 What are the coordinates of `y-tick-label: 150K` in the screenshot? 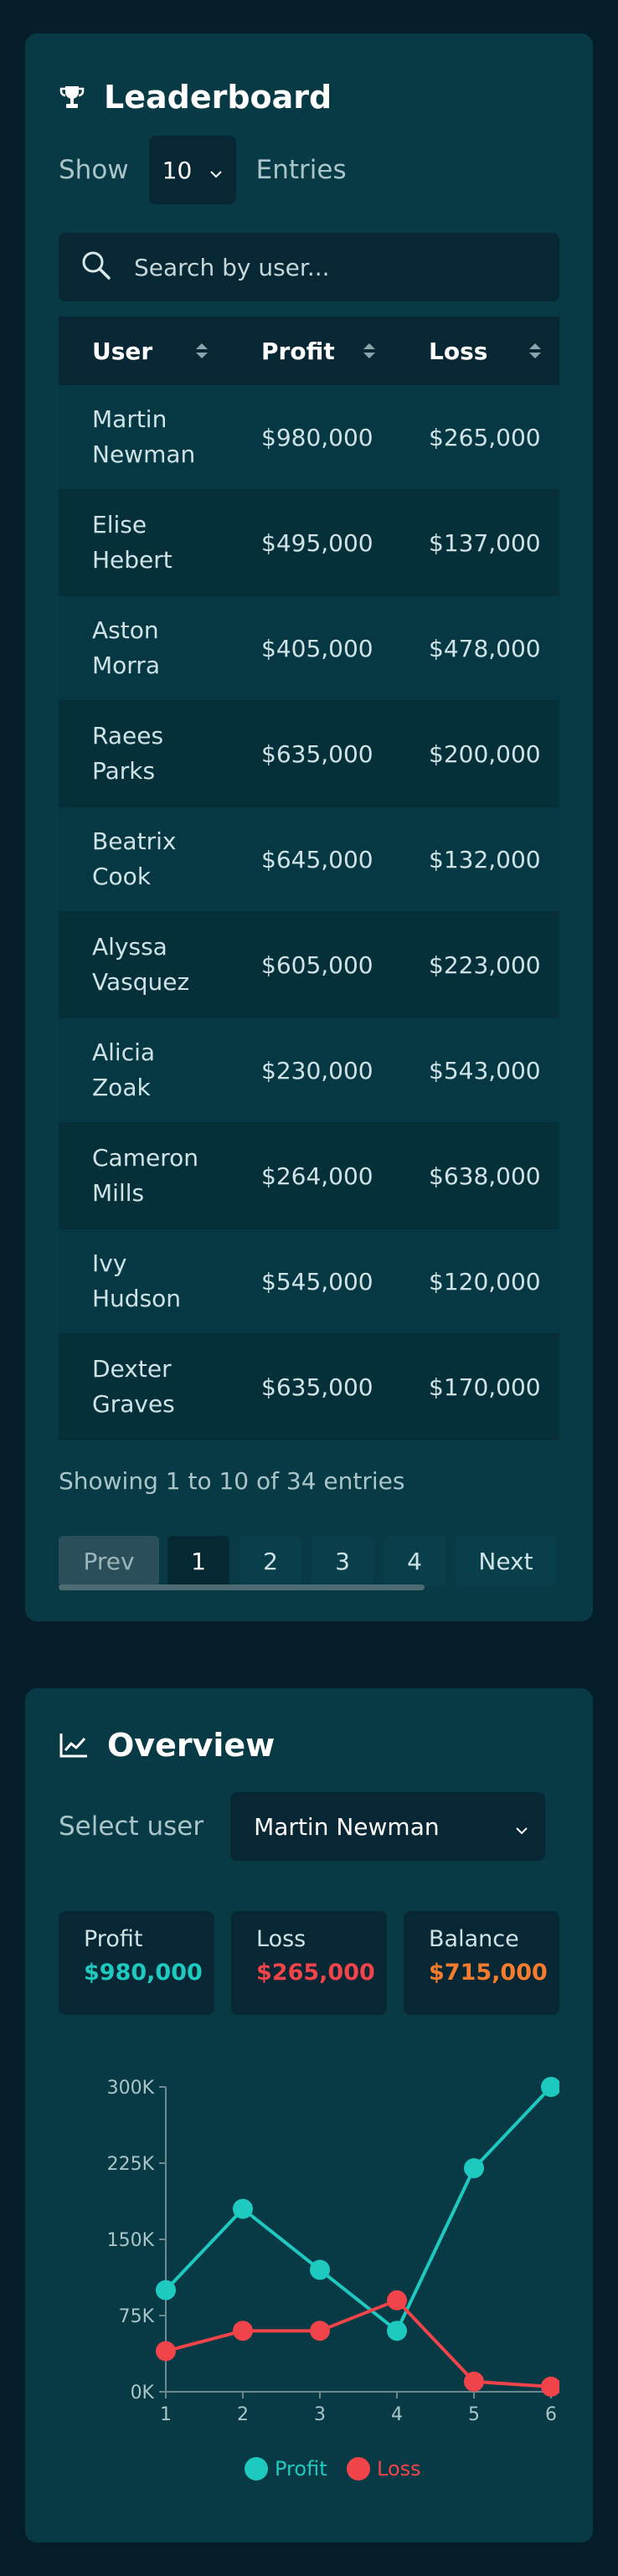 It's located at (131, 2240).